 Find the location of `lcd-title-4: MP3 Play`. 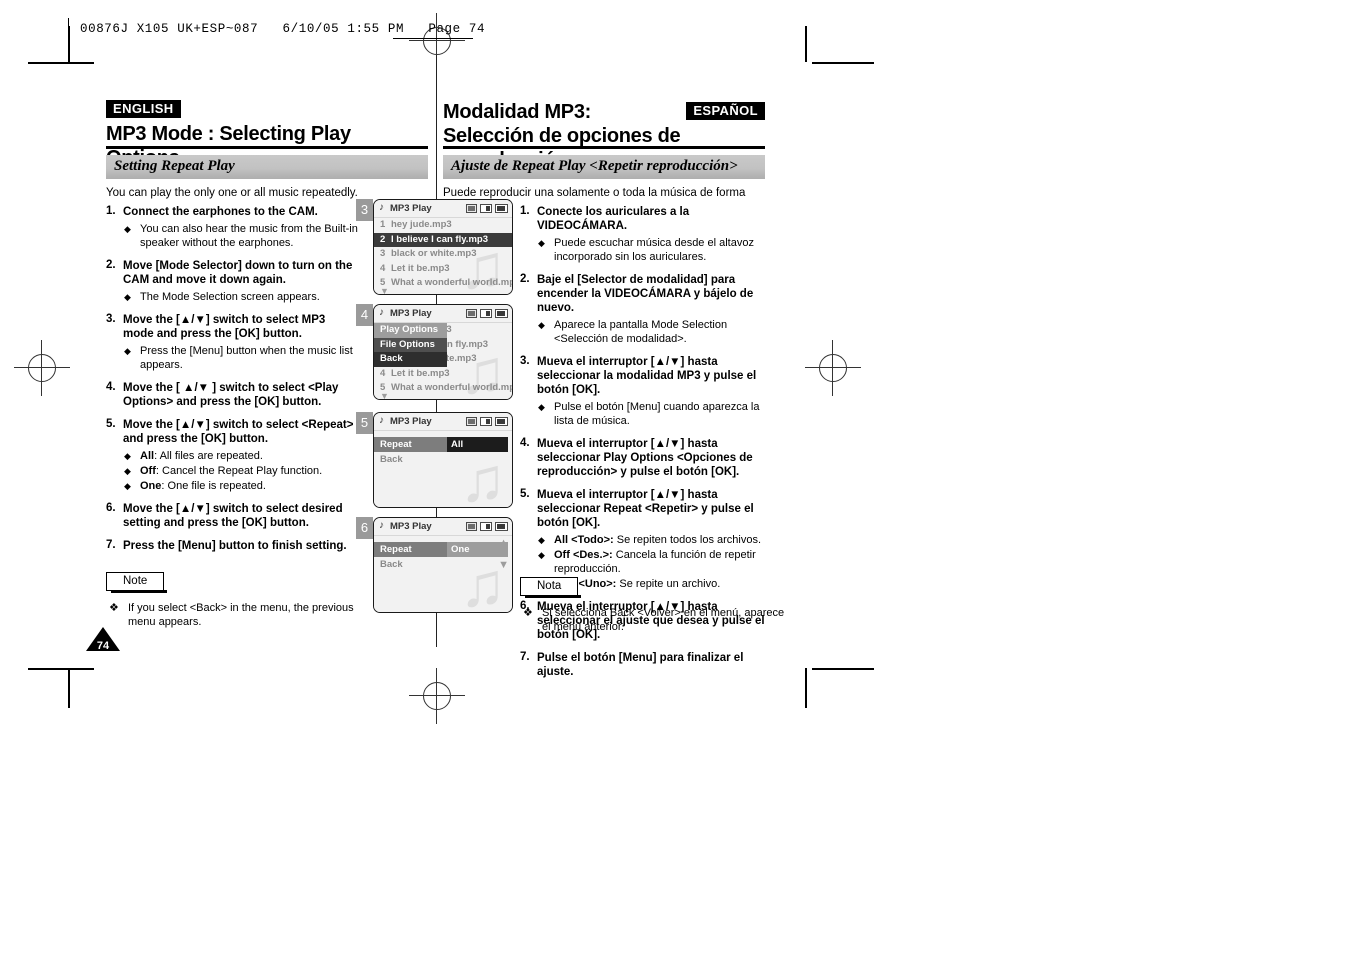

lcd-title-4: MP3 Play is located at coordinates (411, 313).